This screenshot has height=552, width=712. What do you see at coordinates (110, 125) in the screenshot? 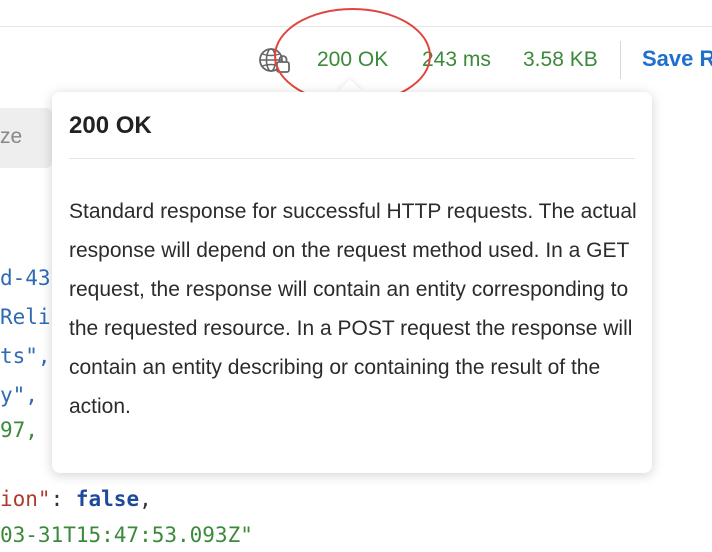
I see `popover-title: 200 OK` at bounding box center [110, 125].